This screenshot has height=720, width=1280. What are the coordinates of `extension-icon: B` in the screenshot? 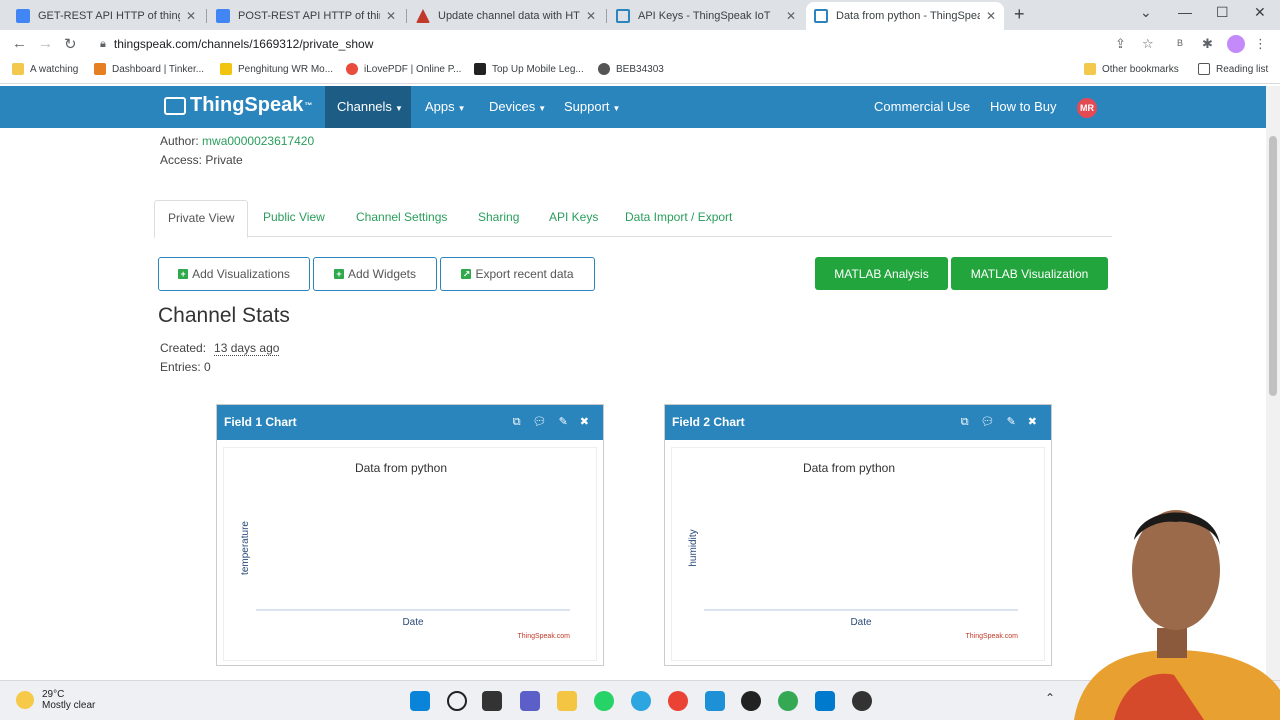 It's located at (1180, 43).